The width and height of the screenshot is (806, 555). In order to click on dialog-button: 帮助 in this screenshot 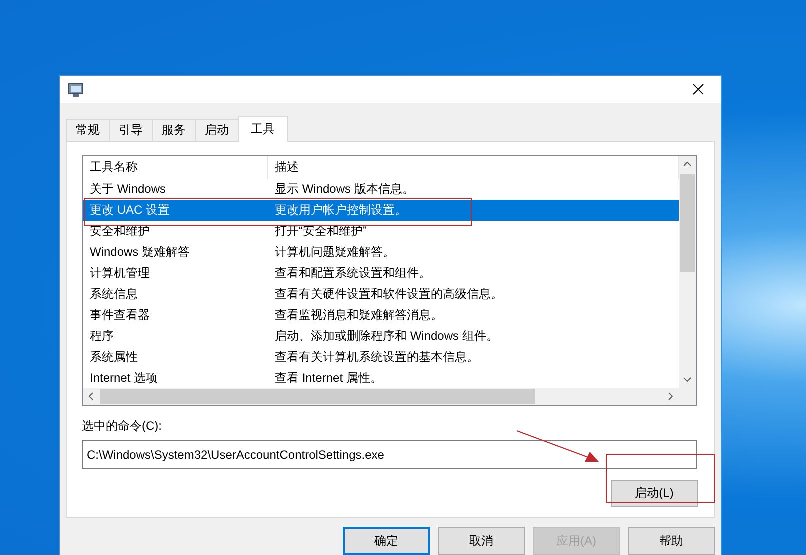, I will do `click(671, 541)`.